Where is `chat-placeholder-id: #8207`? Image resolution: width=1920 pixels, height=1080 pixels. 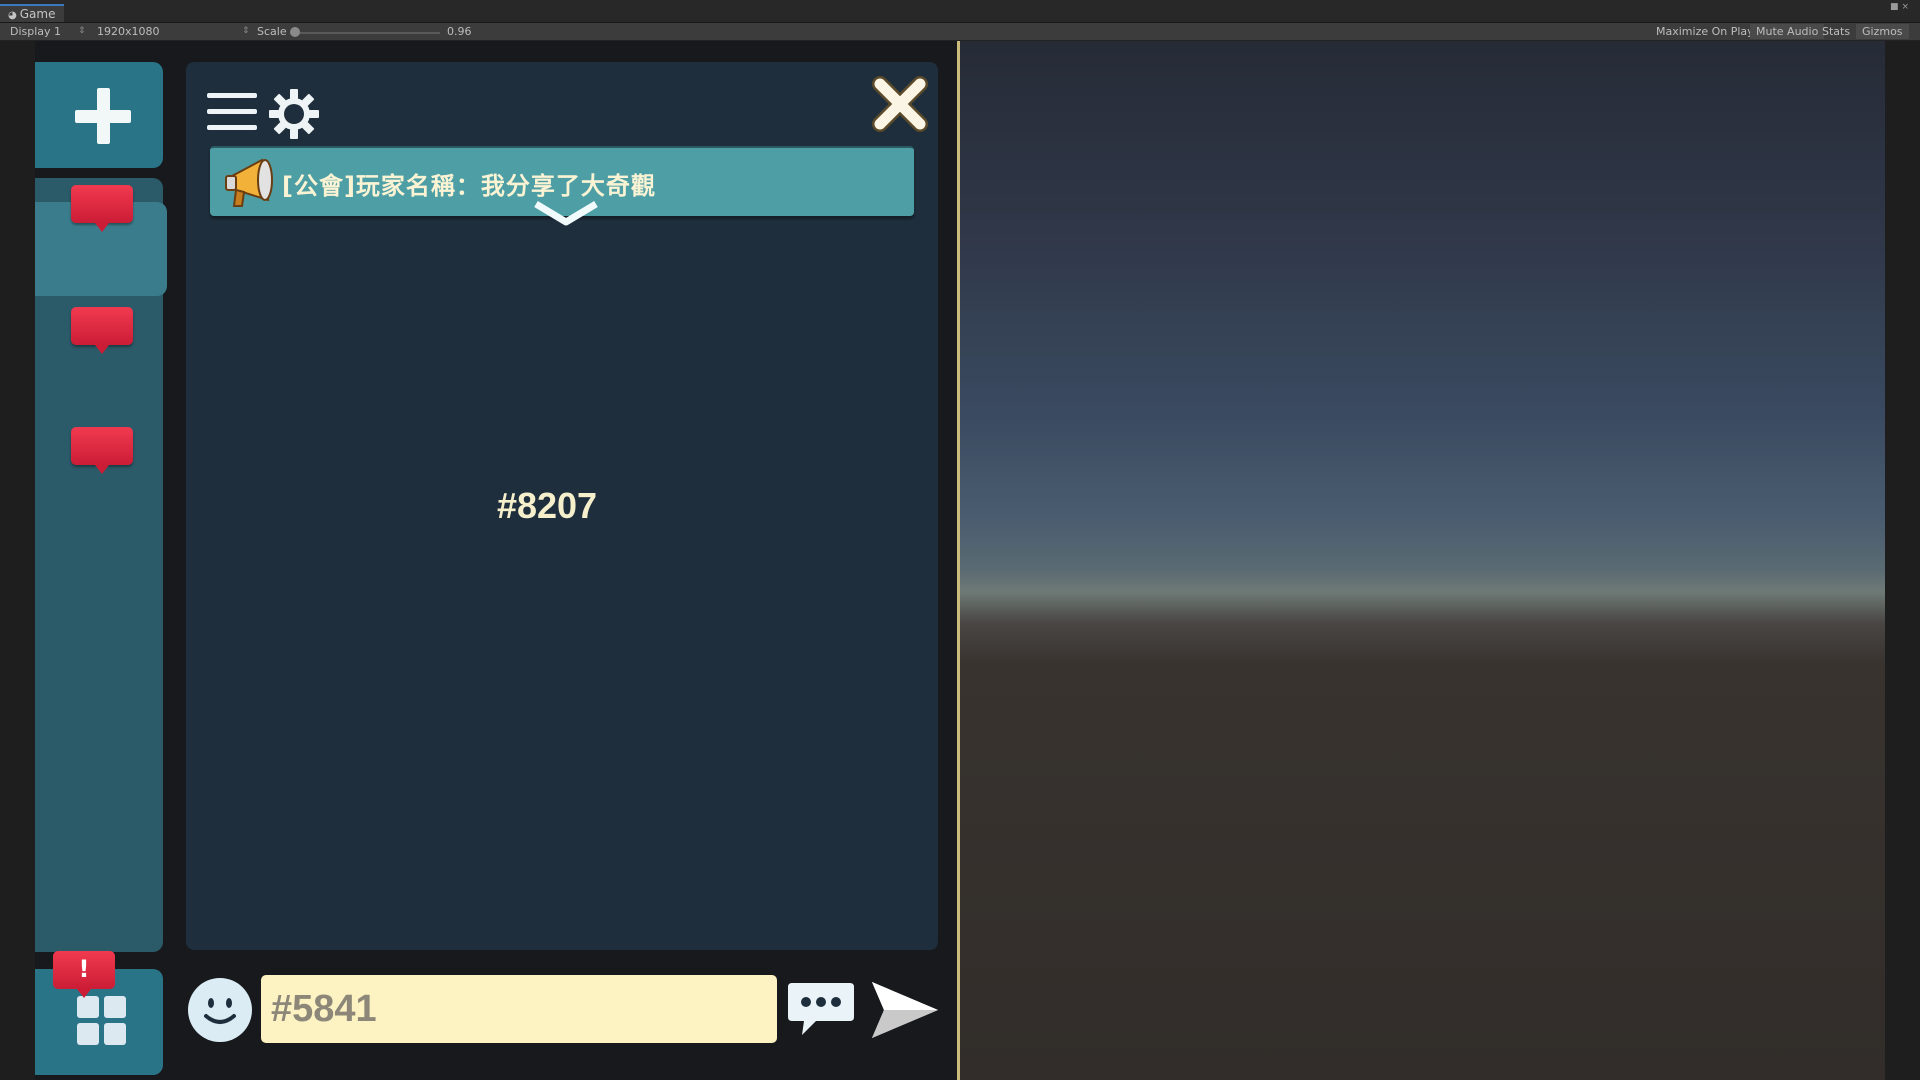
chat-placeholder-id: #8207 is located at coordinates (547, 505).